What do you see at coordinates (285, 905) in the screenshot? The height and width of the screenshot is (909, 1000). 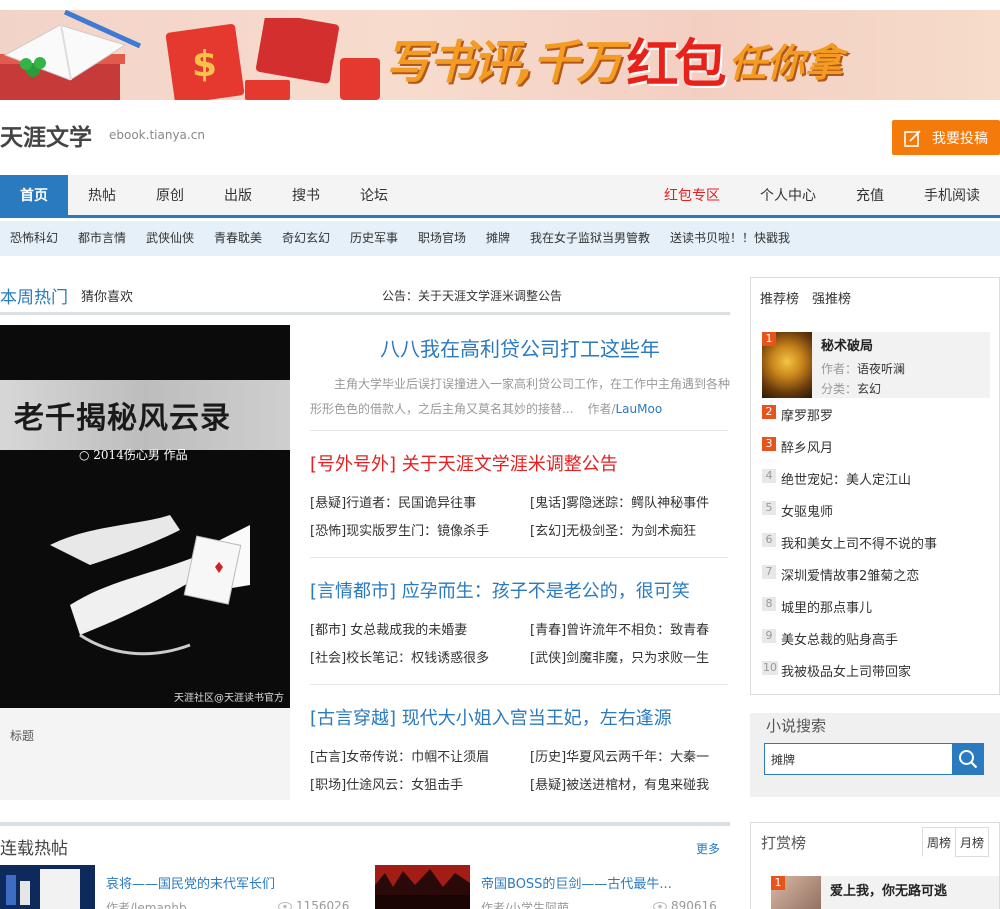 I see `eye-icon` at bounding box center [285, 905].